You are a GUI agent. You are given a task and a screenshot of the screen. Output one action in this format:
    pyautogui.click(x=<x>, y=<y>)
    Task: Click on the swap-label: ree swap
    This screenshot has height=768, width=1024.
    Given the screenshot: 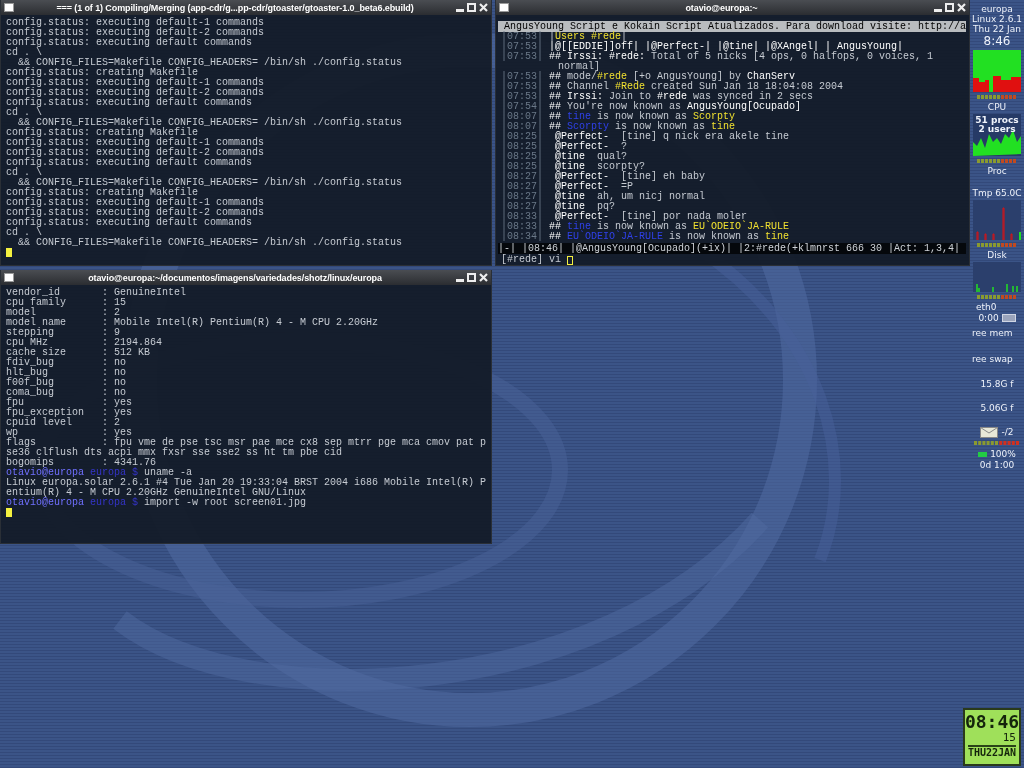 What is the action you would take?
    pyautogui.click(x=992, y=359)
    